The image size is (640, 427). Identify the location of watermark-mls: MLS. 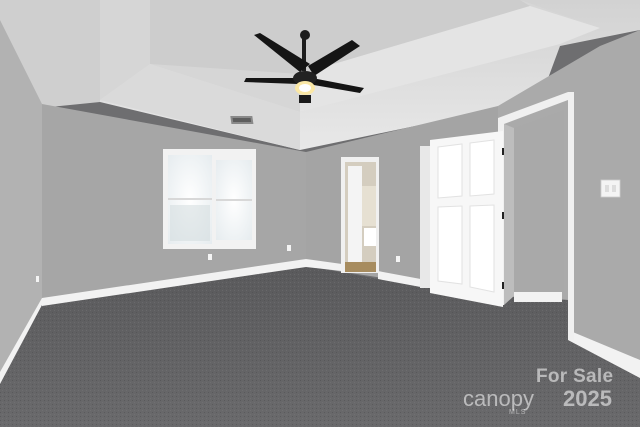
(518, 412).